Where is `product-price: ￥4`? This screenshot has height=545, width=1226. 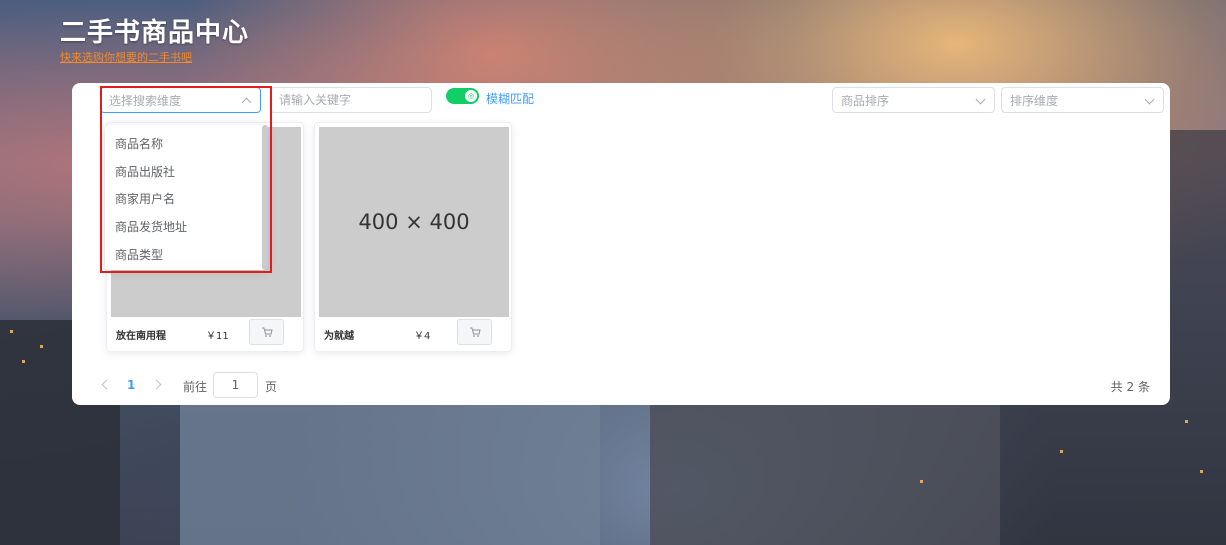 product-price: ￥4 is located at coordinates (422, 336).